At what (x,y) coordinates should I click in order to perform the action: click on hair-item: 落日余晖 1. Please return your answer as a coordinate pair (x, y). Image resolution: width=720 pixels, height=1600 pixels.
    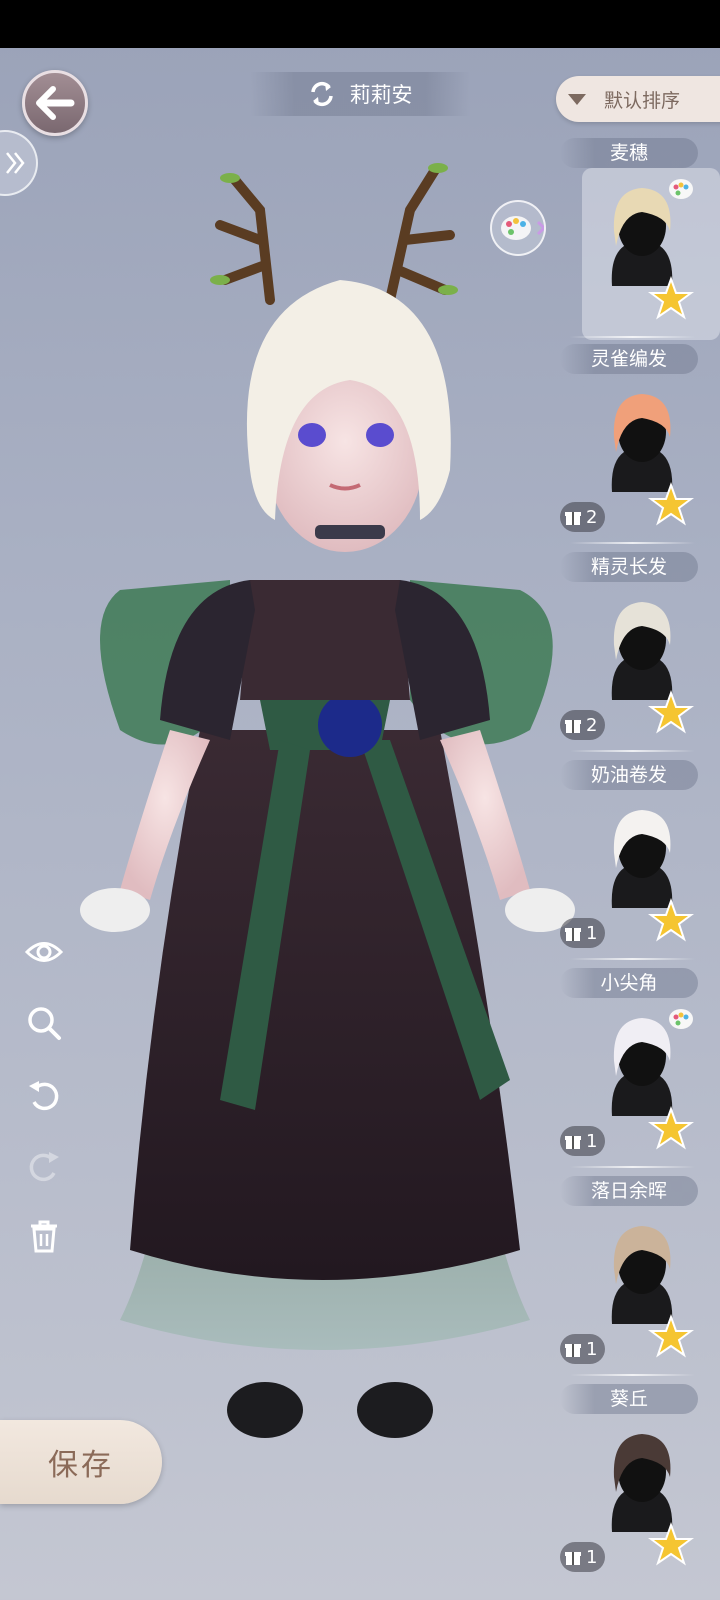
    Looking at the image, I should click on (640, 1278).